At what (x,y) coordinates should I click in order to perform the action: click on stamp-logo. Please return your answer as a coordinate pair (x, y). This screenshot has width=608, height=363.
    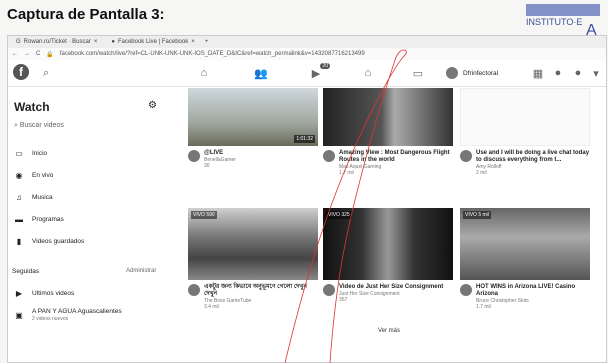
    Looking at the image, I should click on (563, 10).